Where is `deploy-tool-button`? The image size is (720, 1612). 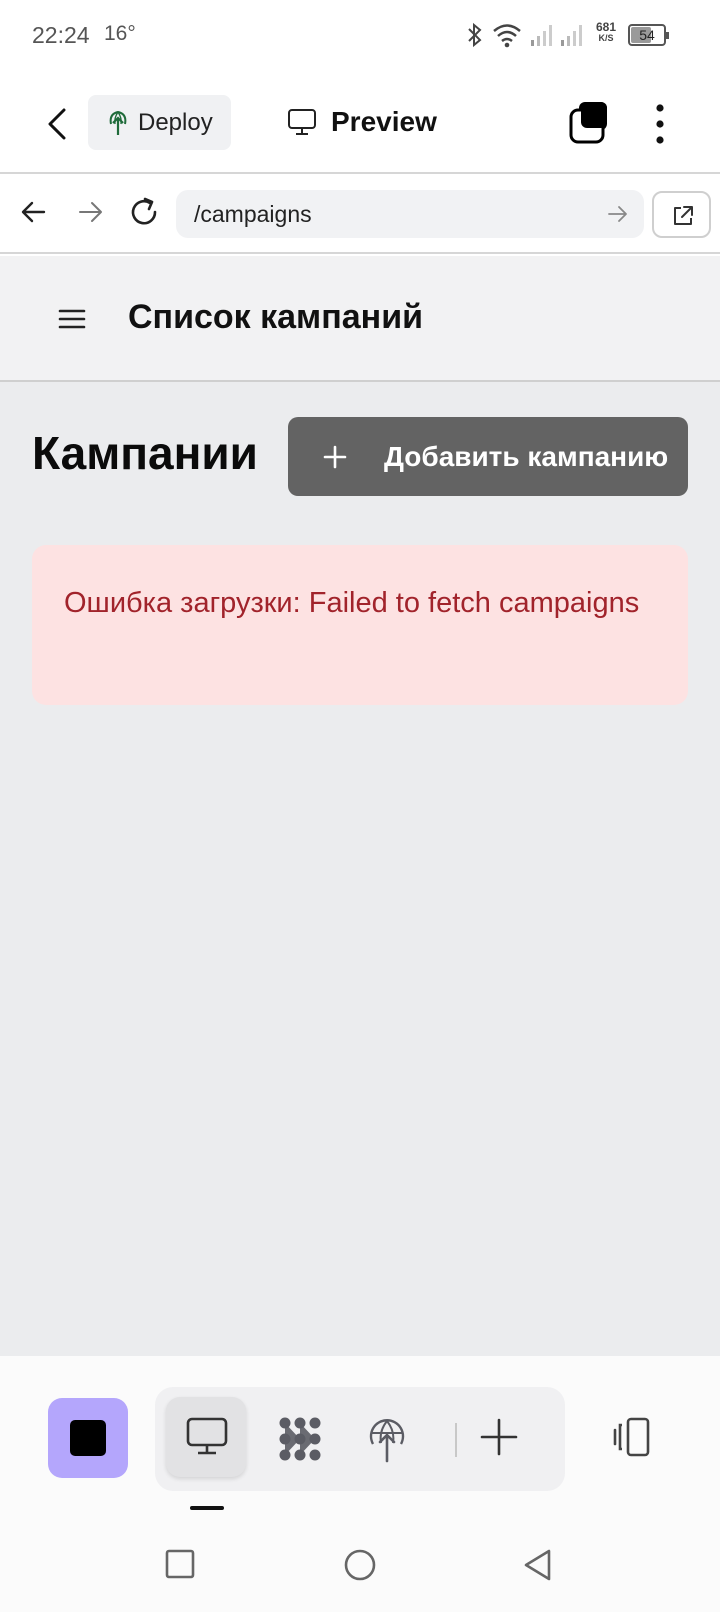
deploy-tool-button is located at coordinates (387, 1437).